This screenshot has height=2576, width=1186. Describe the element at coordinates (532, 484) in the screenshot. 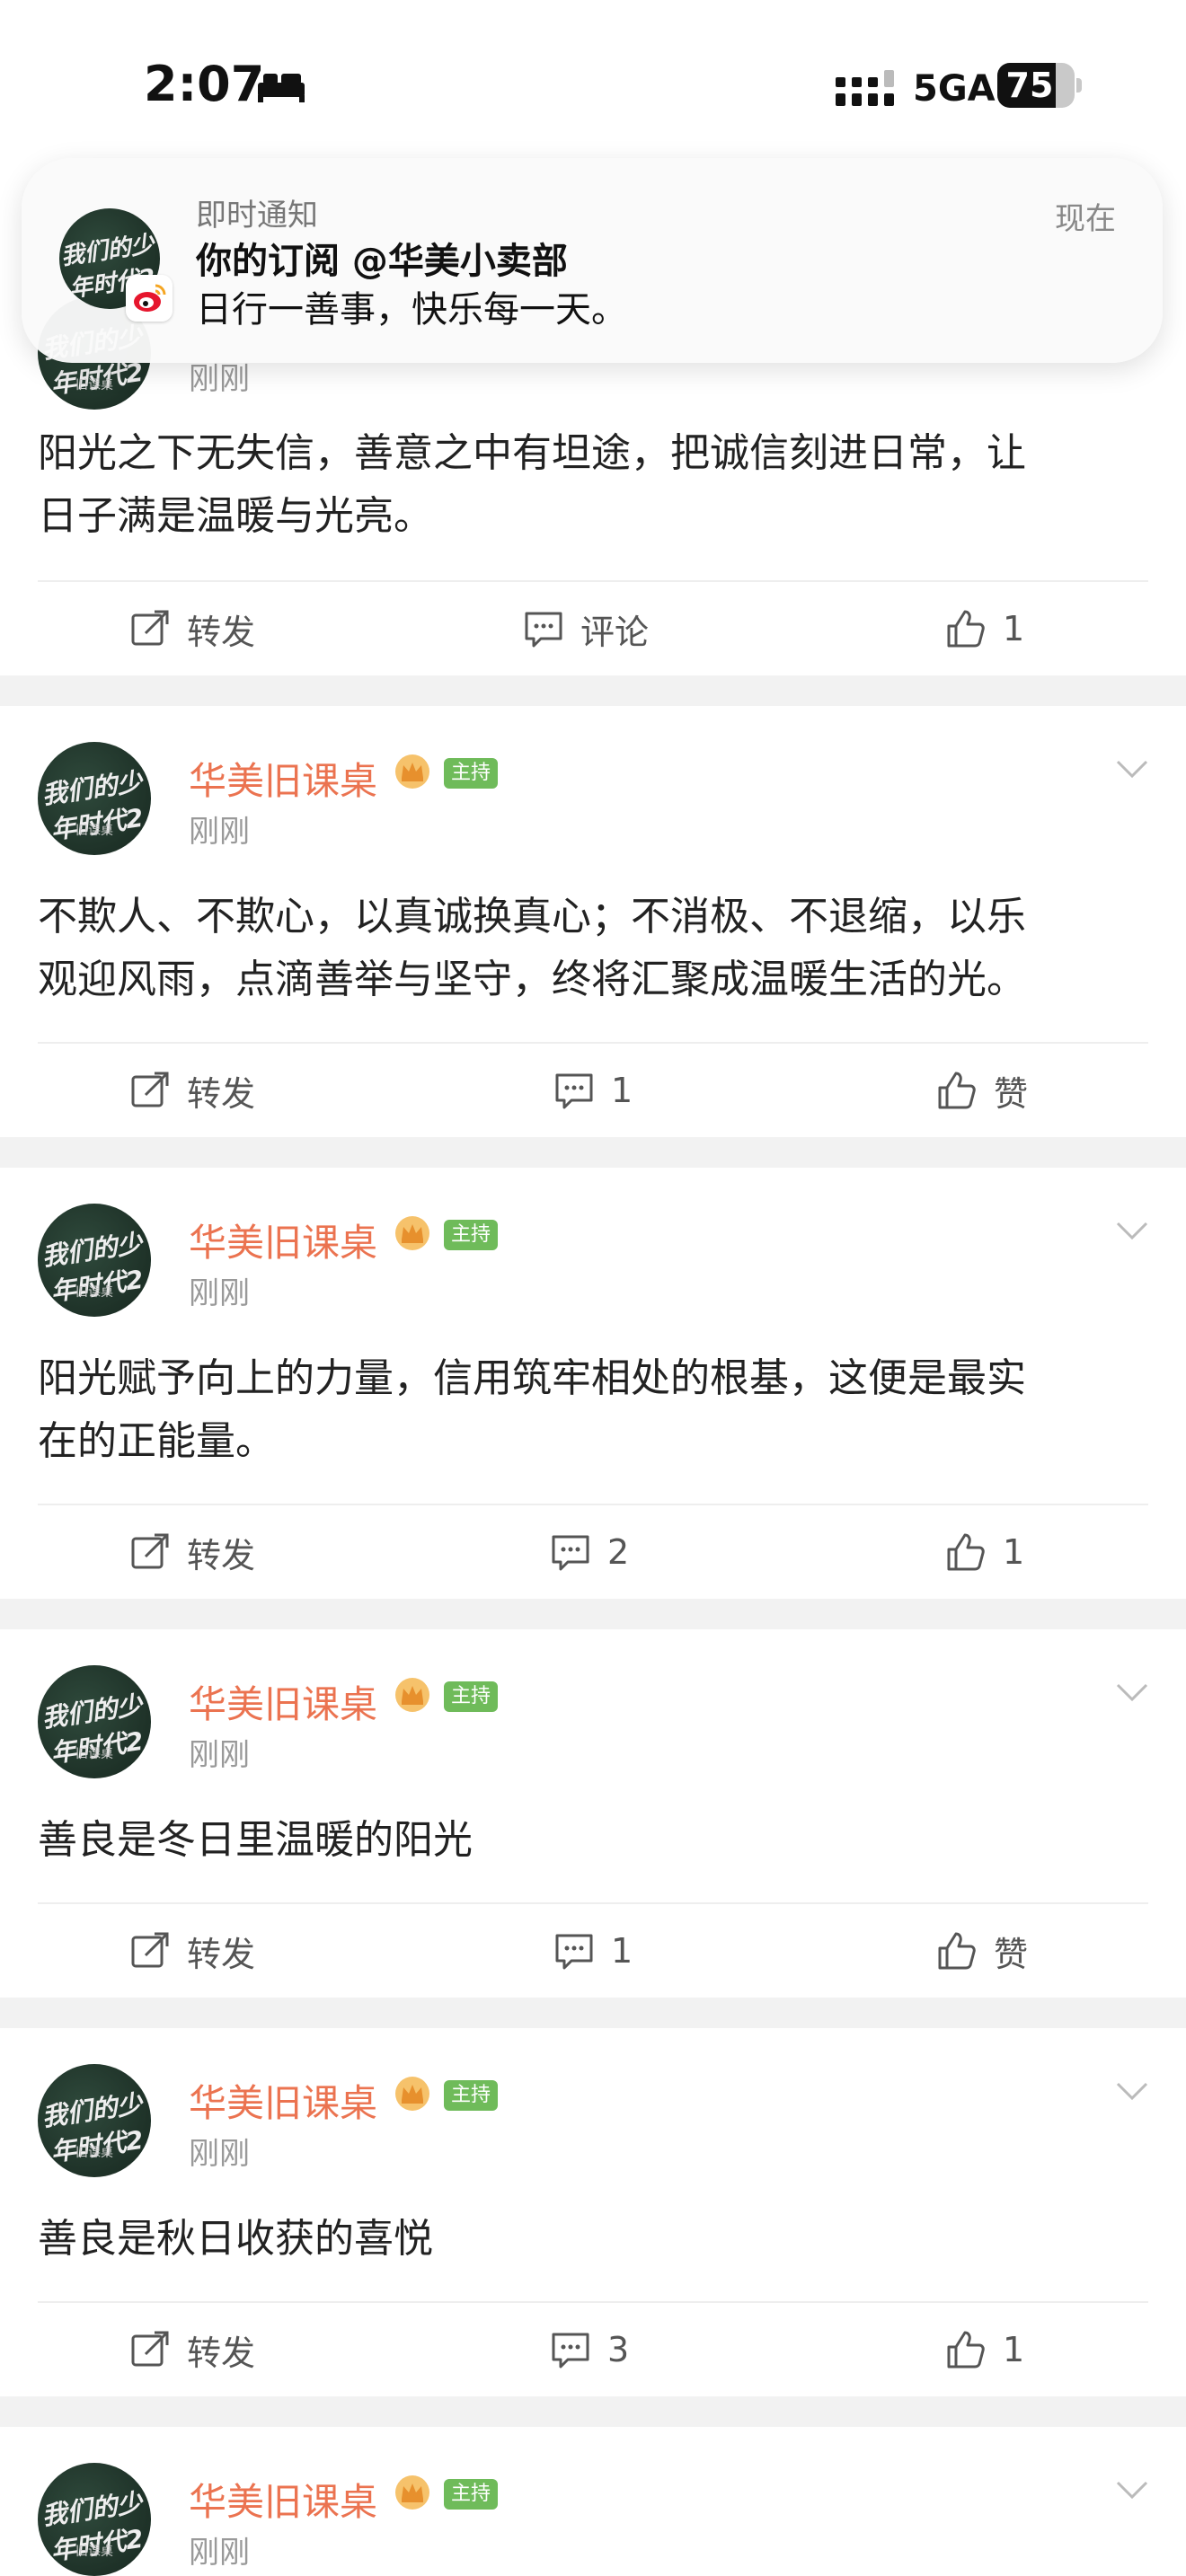

I see `post-content: 阳光之下无失信，善意之中有坦途，把诚信刻进日常，让 日子满是温暖与光亮。` at that location.